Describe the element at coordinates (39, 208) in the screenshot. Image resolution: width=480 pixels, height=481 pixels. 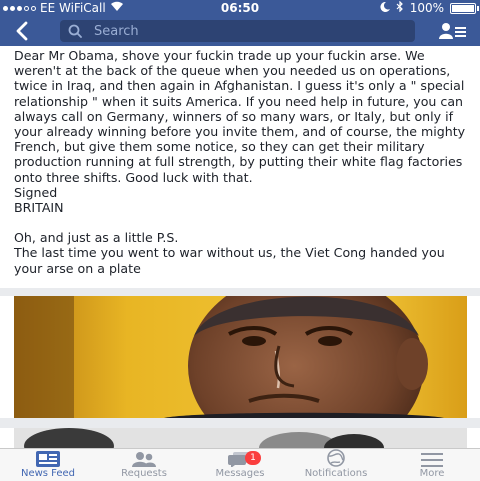
I see `post-signature: BRITAIN` at that location.